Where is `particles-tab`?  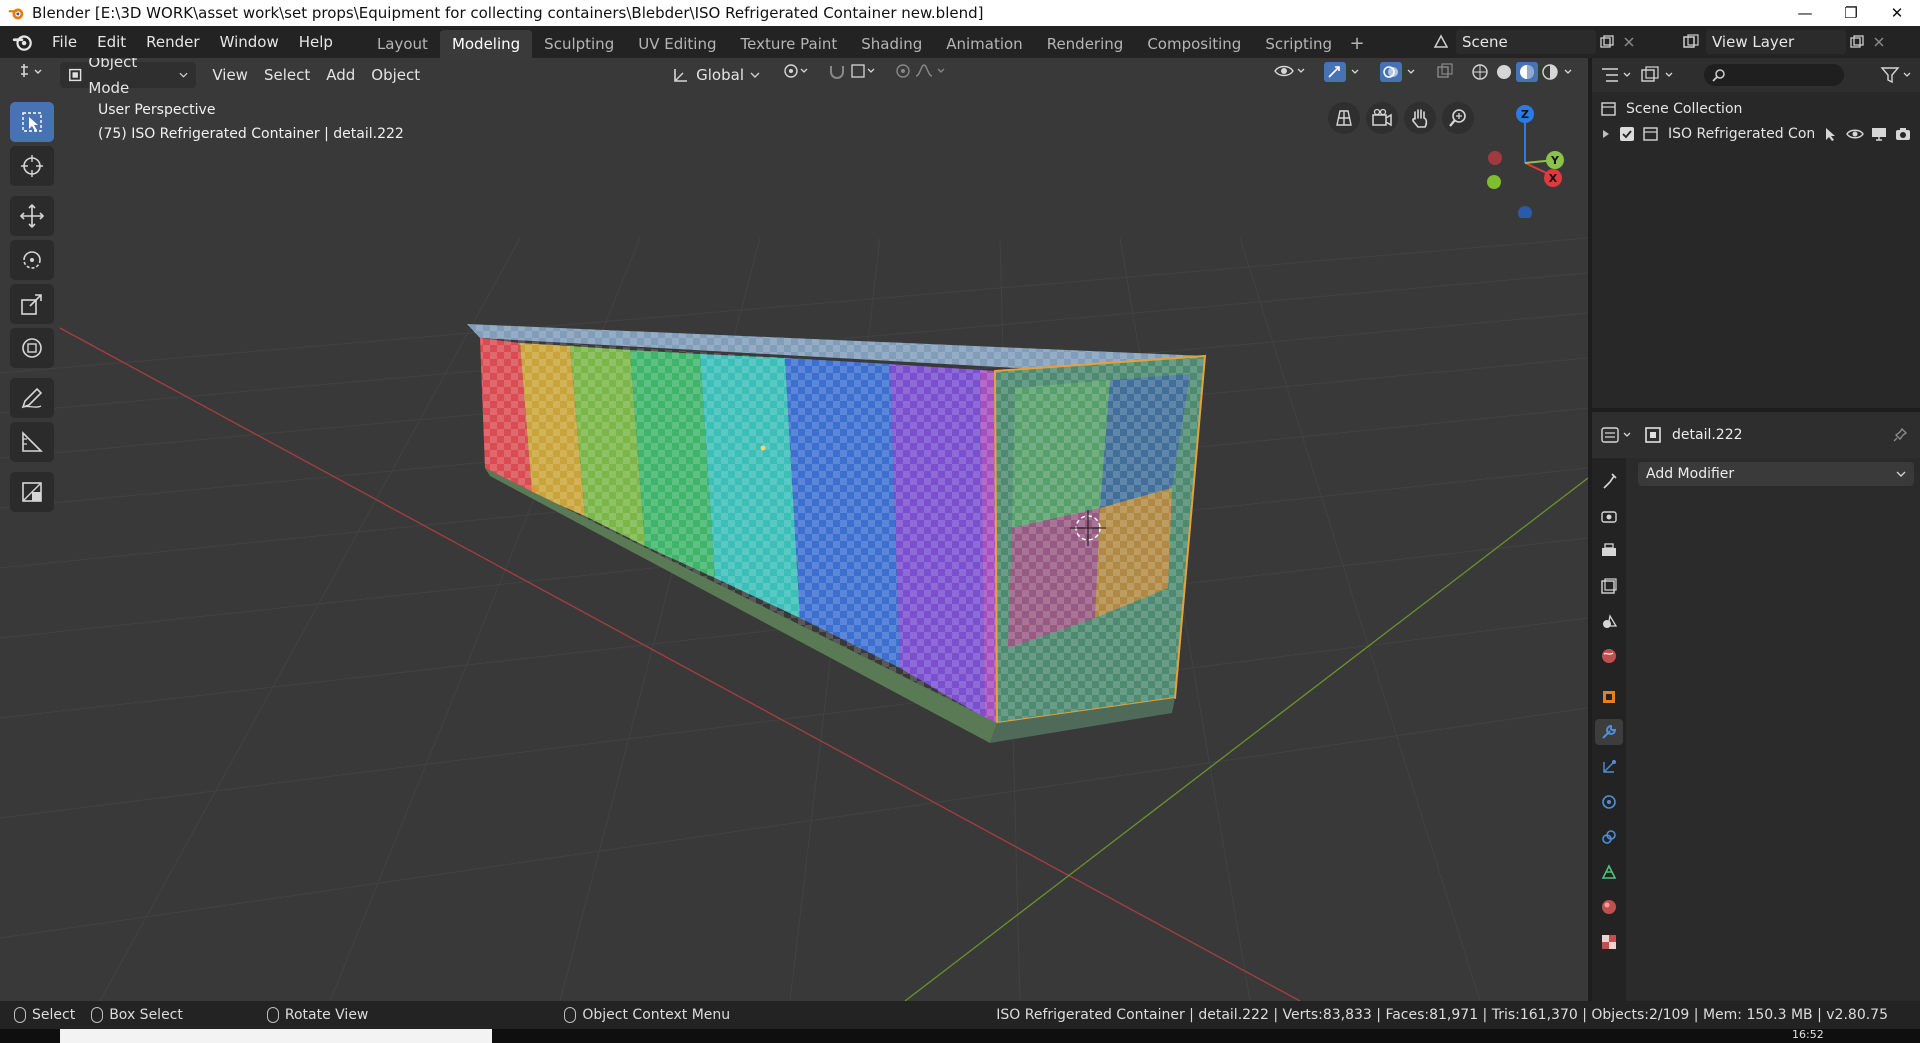 particles-tab is located at coordinates (1609, 767).